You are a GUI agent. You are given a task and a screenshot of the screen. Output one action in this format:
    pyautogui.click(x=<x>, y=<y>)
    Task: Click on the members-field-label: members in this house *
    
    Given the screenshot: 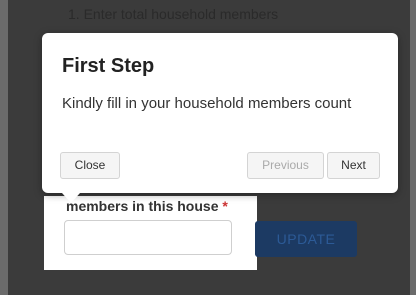 What is the action you would take?
    pyautogui.click(x=147, y=206)
    